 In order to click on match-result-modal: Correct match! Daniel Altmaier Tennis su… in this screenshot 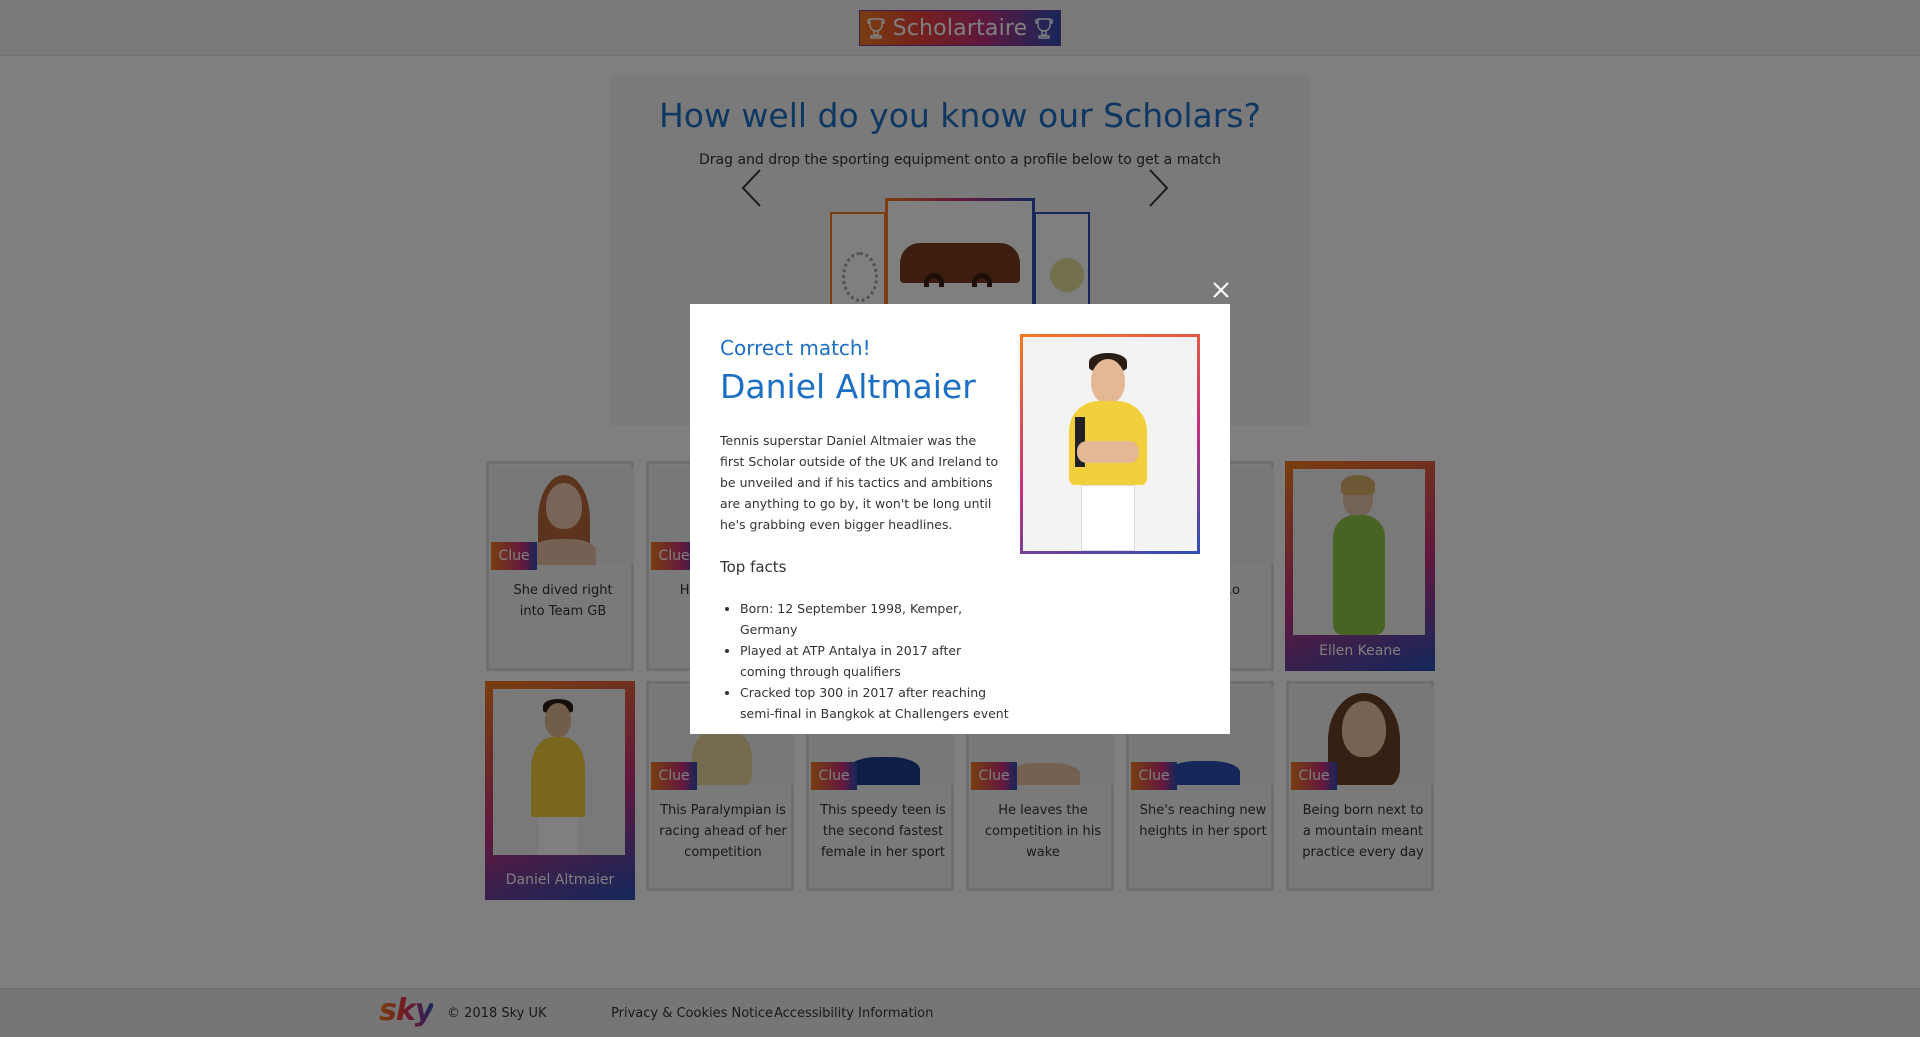, I will do `click(960, 519)`.